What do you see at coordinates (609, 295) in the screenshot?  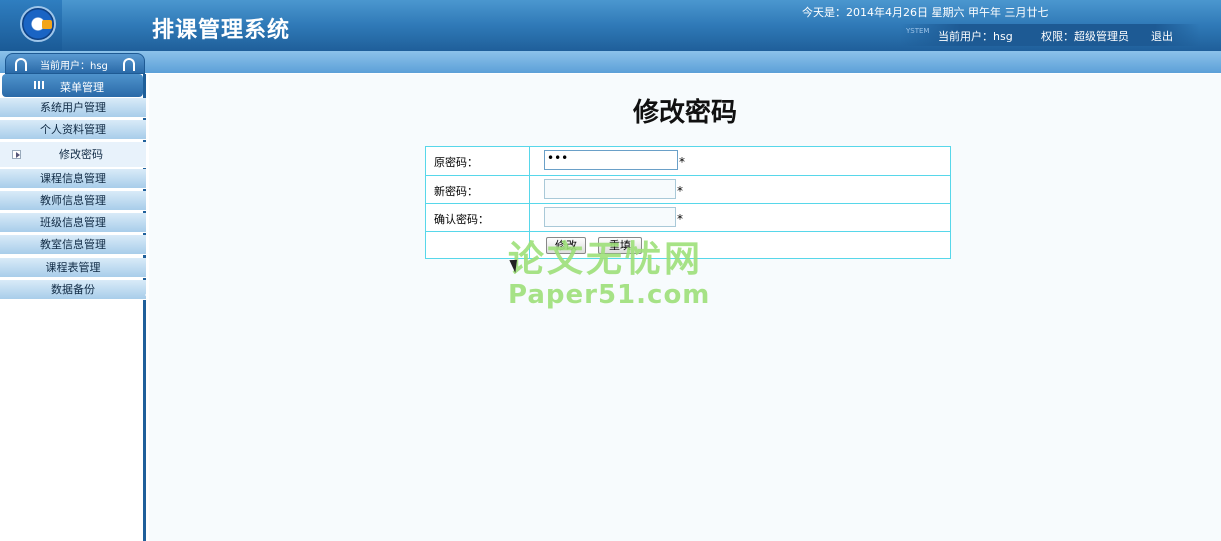 I see `watermark-url: Paper51.com` at bounding box center [609, 295].